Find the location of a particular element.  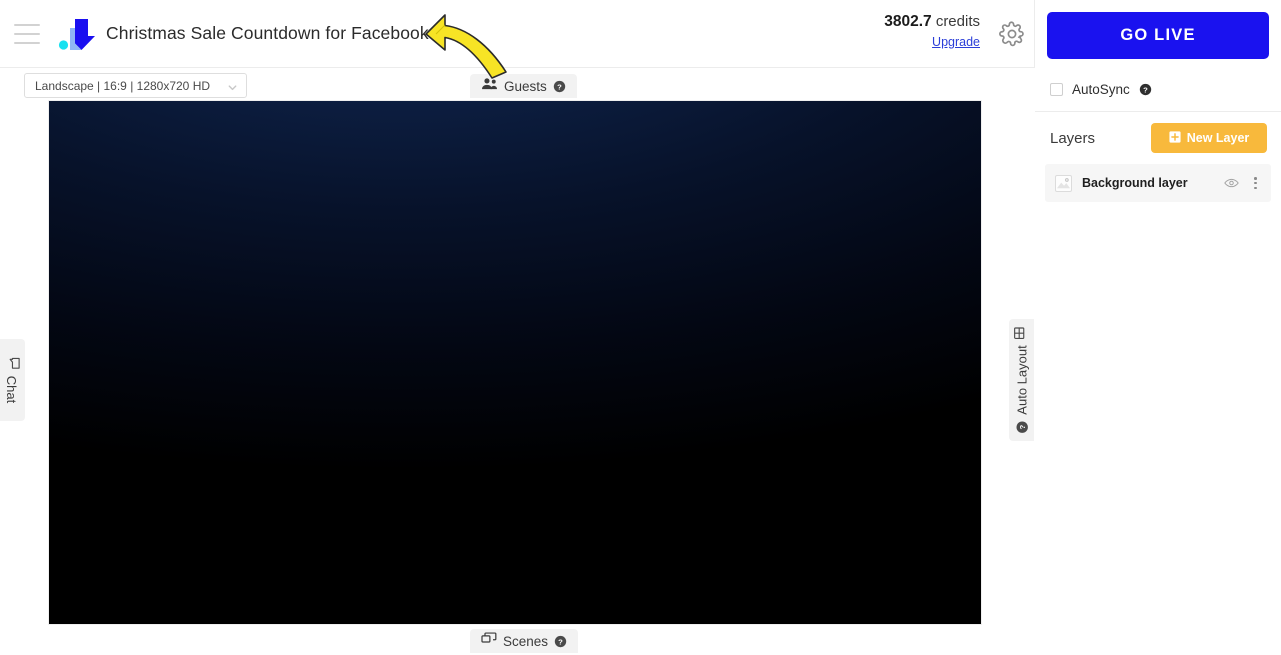

tab-chat-inner: Chat is located at coordinates (13, 380).